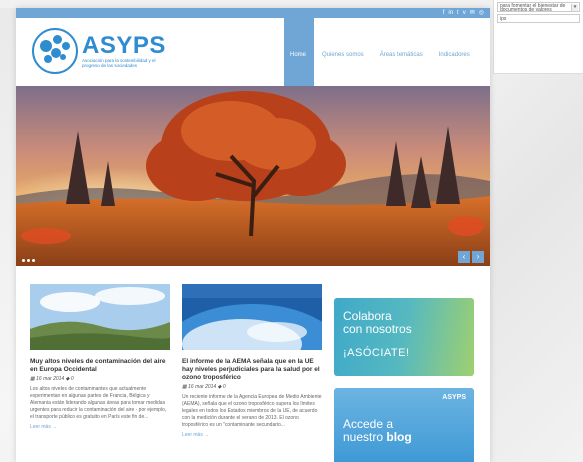 The image size is (583, 462). What do you see at coordinates (404, 337) in the screenshot?
I see `join-us-banner: Colabora con nosotros ¡ASÓCIATE!` at bounding box center [404, 337].